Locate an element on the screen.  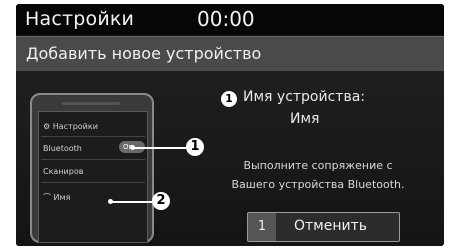
clock: 00:00 is located at coordinates (226, 19).